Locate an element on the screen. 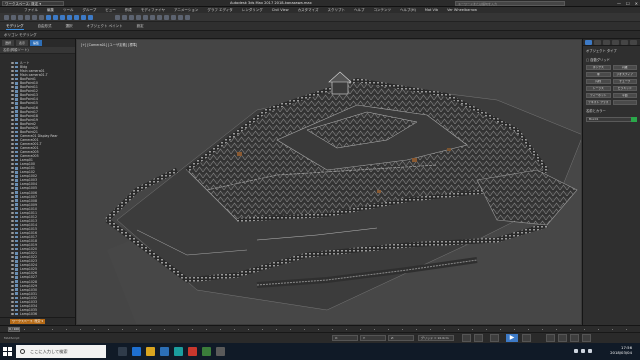 The height and width of the screenshot is (360, 640). ribbon-tab: オブジェクト ペイント is located at coordinates (105, 26).